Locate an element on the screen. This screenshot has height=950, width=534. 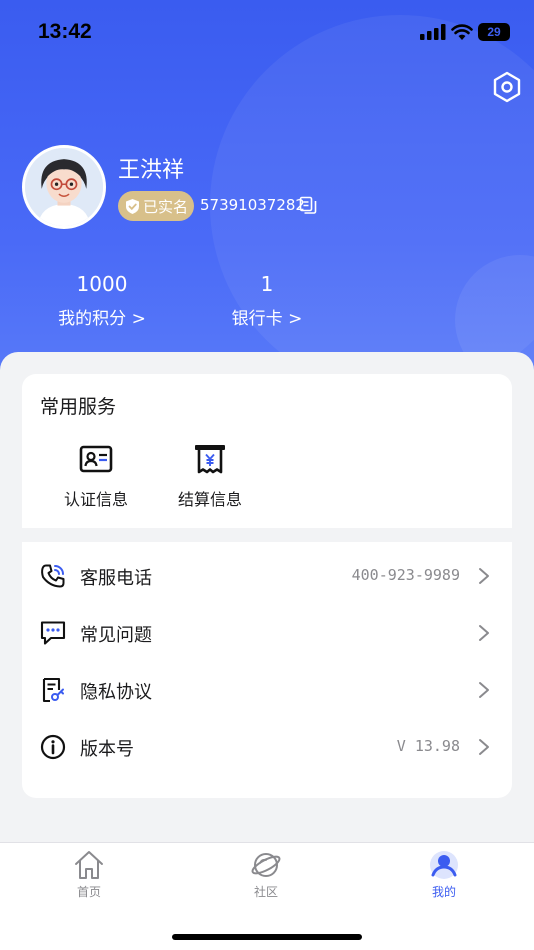
bank-card-value: 1 is located at coordinates (267, 284).